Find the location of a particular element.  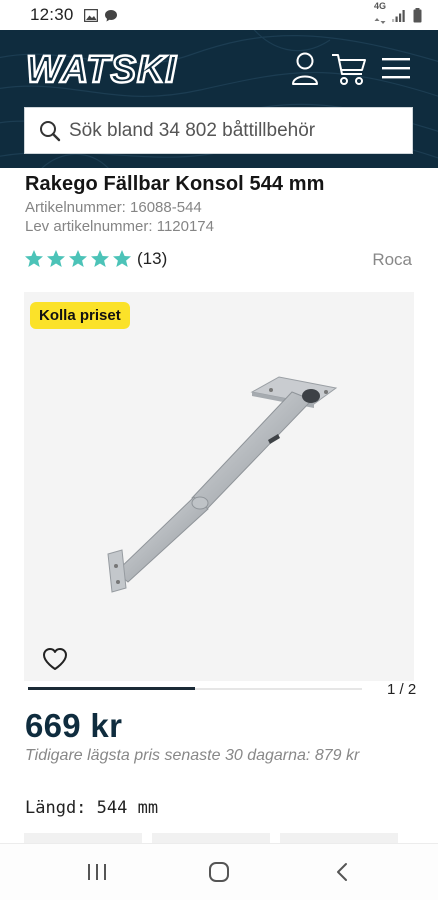

cart-icon is located at coordinates (349, 69).